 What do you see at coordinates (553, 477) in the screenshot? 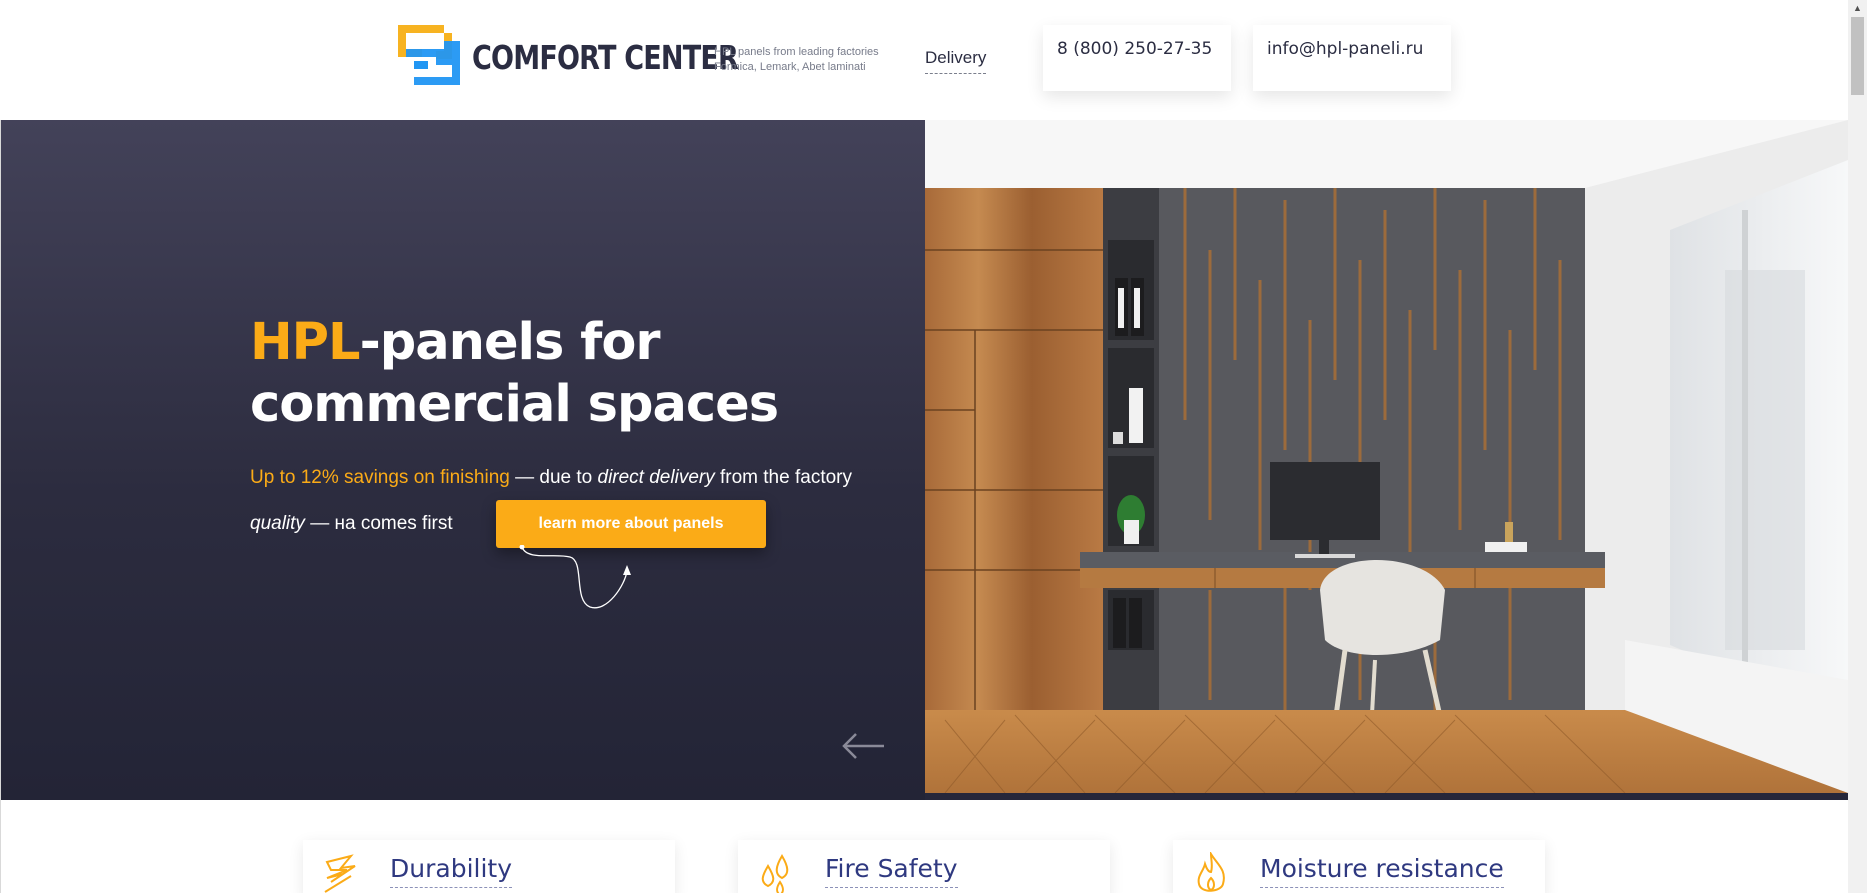
I see `subtitle-text: — due to` at bounding box center [553, 477].